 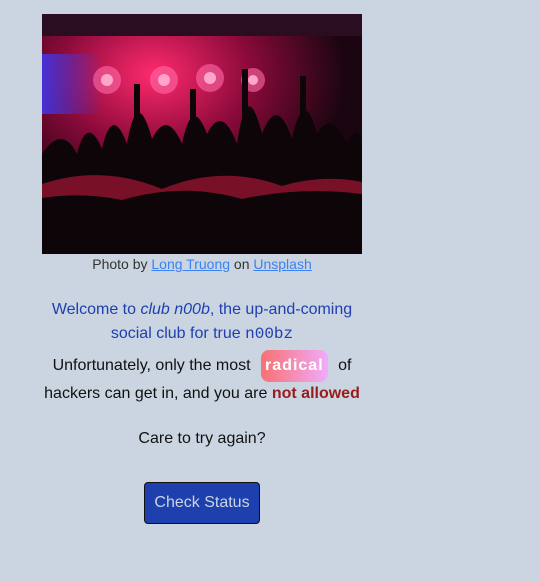 I want to click on message-part1: Unfortunately, only the most, so click(x=151, y=365).